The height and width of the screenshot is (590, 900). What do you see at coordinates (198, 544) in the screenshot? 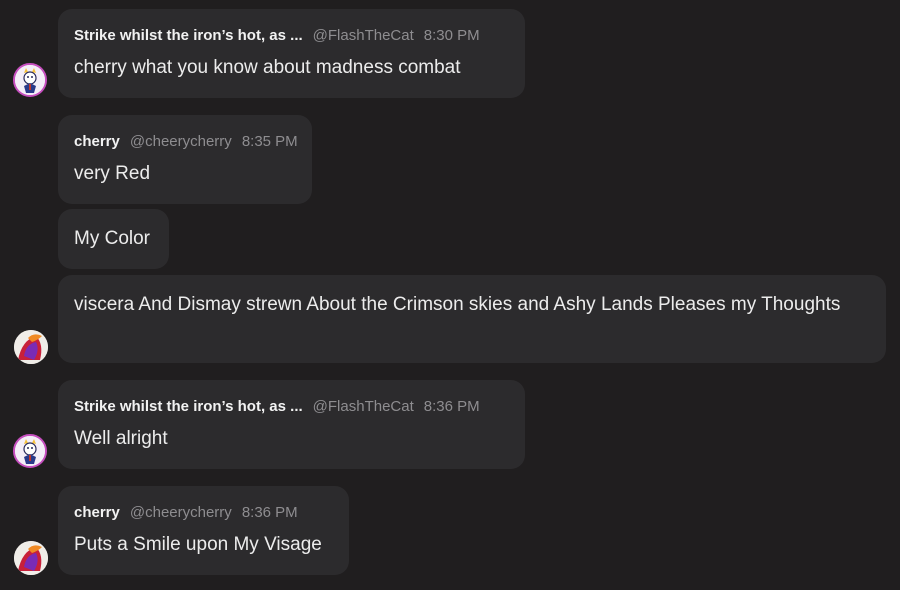
I see `message-text: Puts a Smile upon My Visage` at bounding box center [198, 544].